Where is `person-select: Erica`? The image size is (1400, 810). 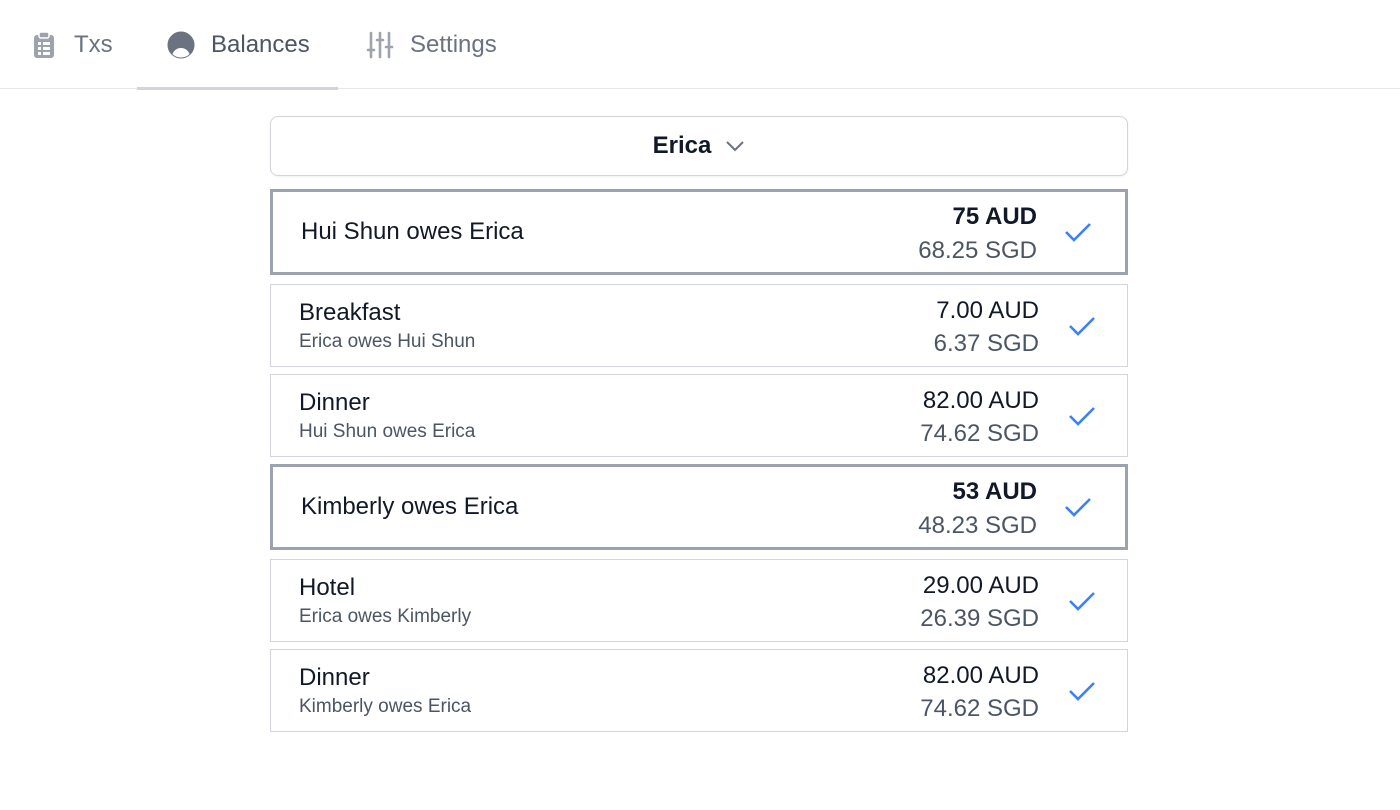 person-select: Erica is located at coordinates (699, 146).